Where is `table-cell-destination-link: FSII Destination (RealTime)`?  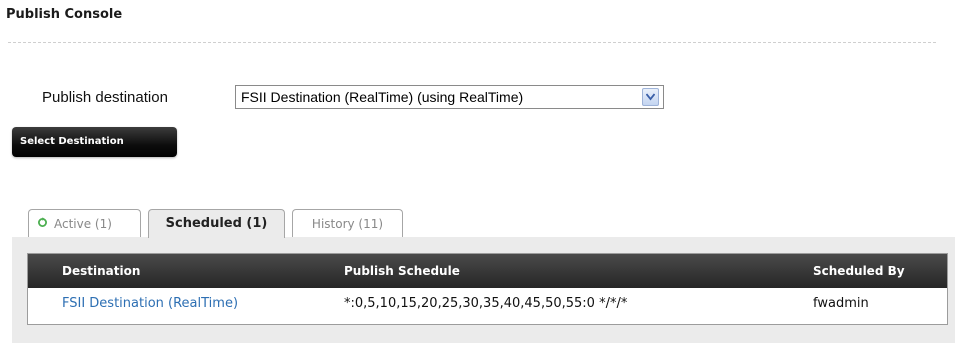 table-cell-destination-link: FSII Destination (RealTime) is located at coordinates (150, 304).